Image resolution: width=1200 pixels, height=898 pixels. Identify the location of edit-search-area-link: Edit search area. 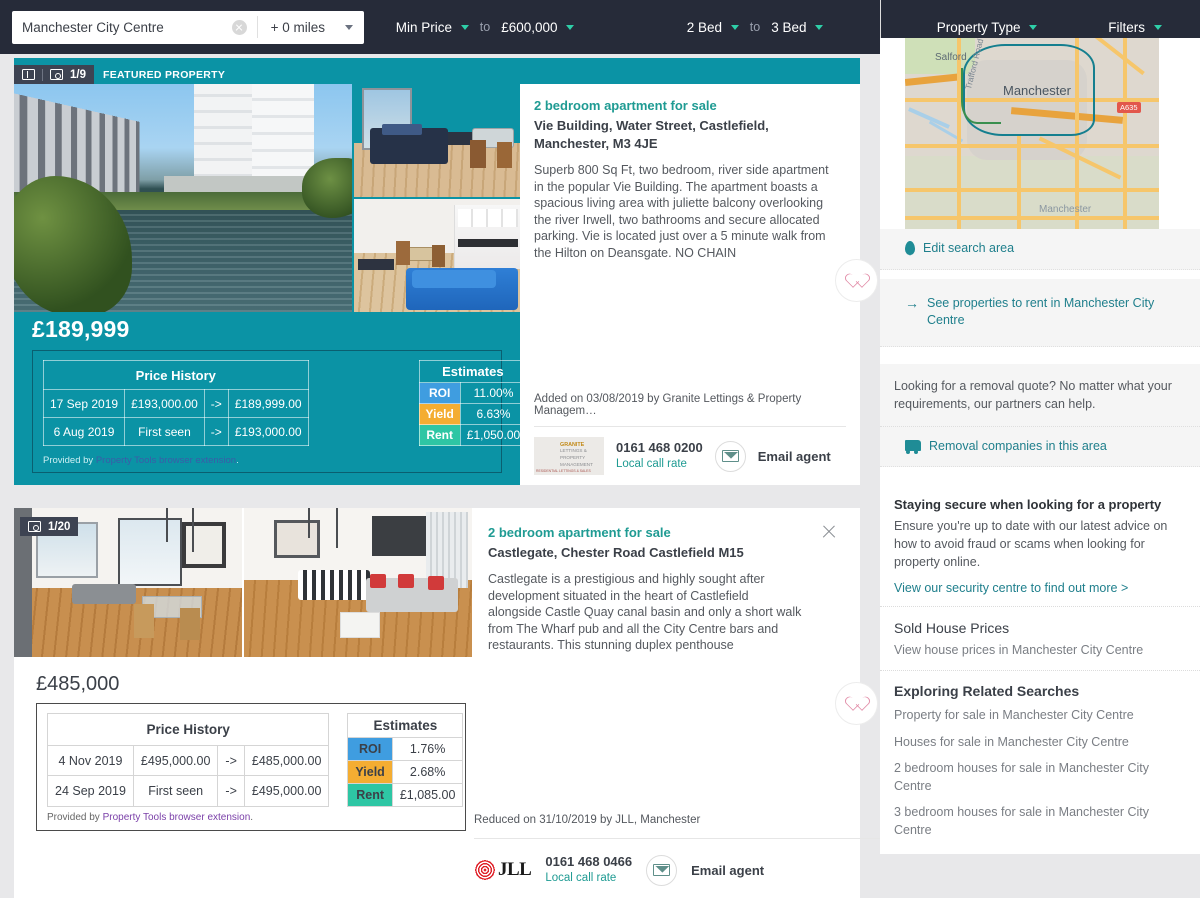
(1040, 249).